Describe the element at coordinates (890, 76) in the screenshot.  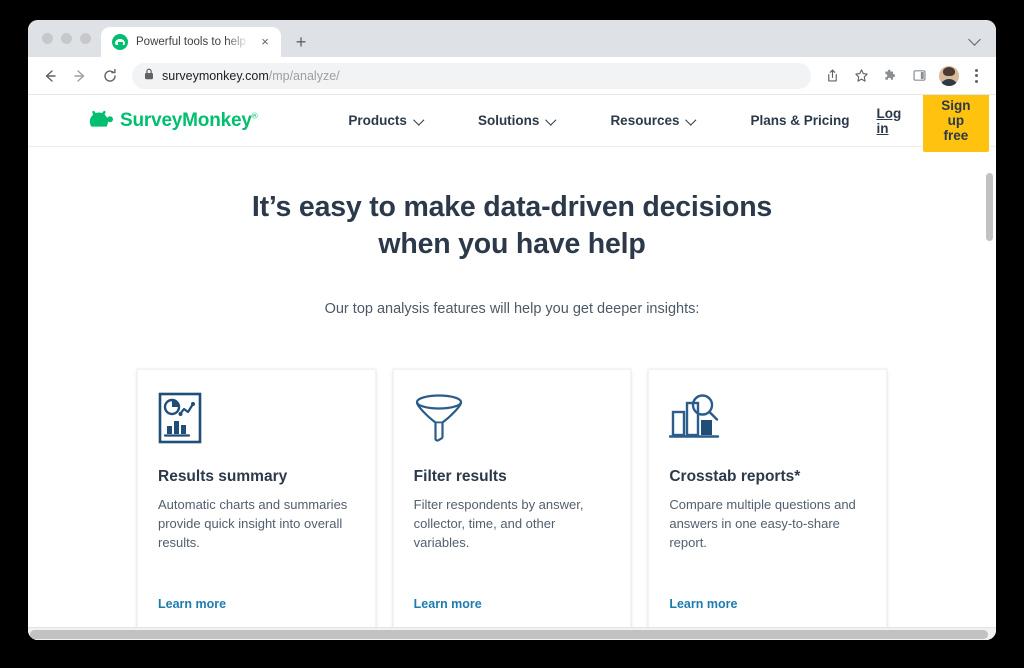
I see `puzzle-piece-icon` at that location.